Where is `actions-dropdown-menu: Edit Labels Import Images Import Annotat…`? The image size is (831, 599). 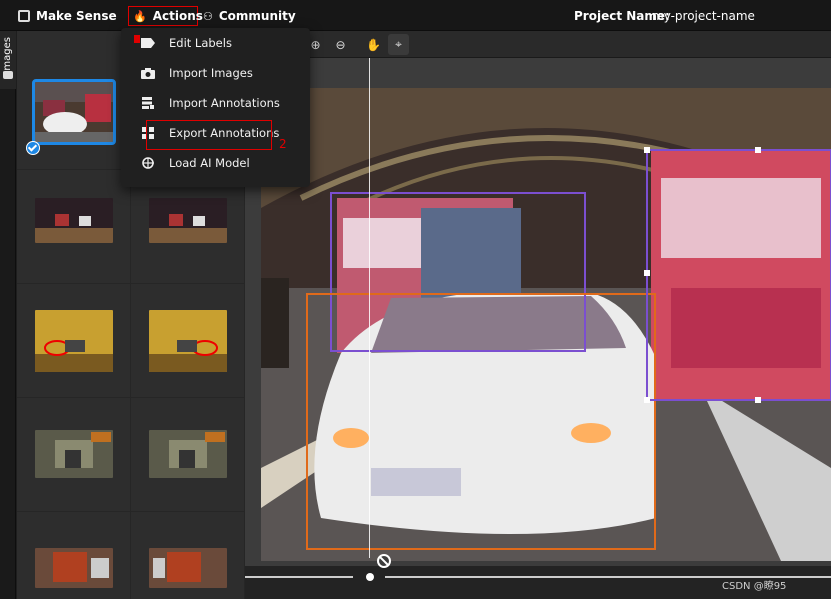 actions-dropdown-menu: Edit Labels Import Images Import Annotat… is located at coordinates (215, 107).